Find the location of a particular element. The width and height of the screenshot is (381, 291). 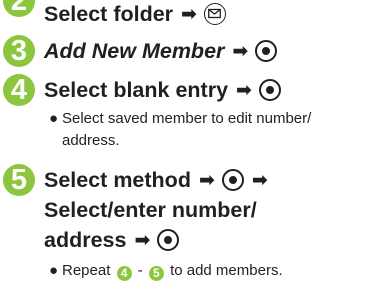

step-text: Select folder is located at coordinates (109, 14).